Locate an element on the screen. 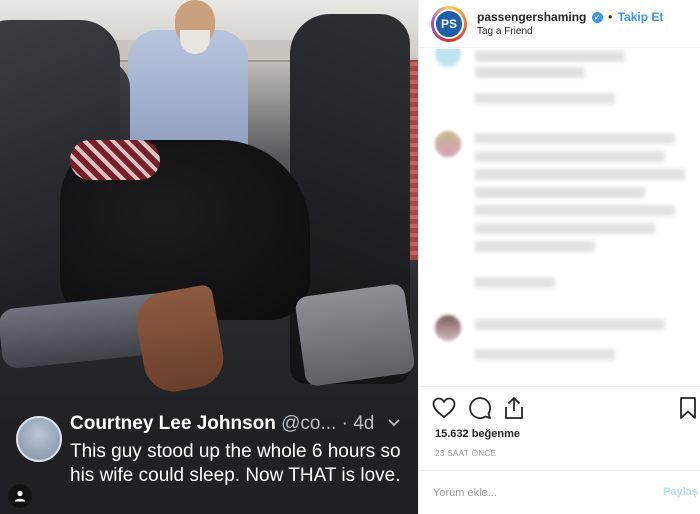 The height and width of the screenshot is (514, 700). tweet-age: 4d is located at coordinates (364, 423).